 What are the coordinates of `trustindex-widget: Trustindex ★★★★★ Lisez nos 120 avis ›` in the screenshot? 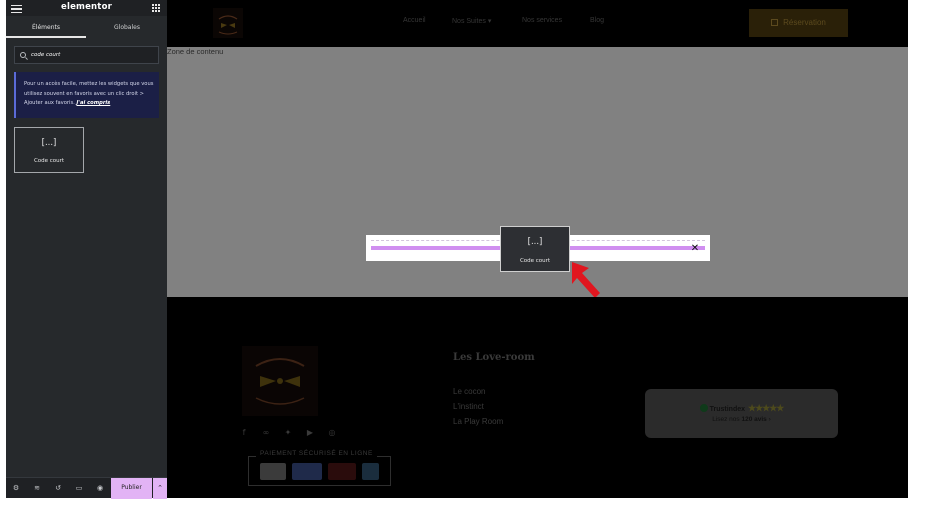 It's located at (741, 413).